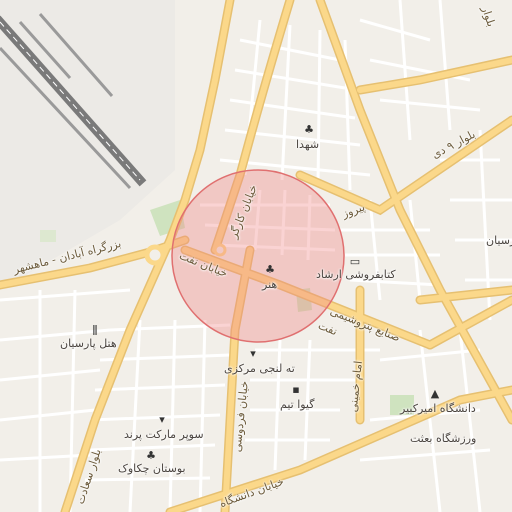 The image size is (512, 512). Describe the element at coordinates (95, 329) in the screenshot. I see `restaurant-icon: ǁ` at that location.